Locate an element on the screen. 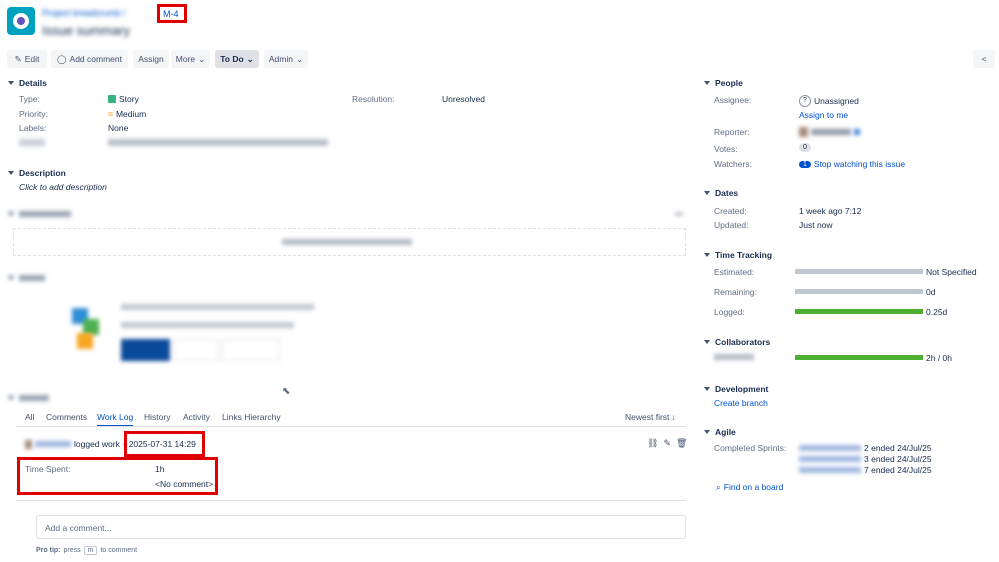 The width and height of the screenshot is (999, 562). priority-value: = Medium is located at coordinates (127, 114).